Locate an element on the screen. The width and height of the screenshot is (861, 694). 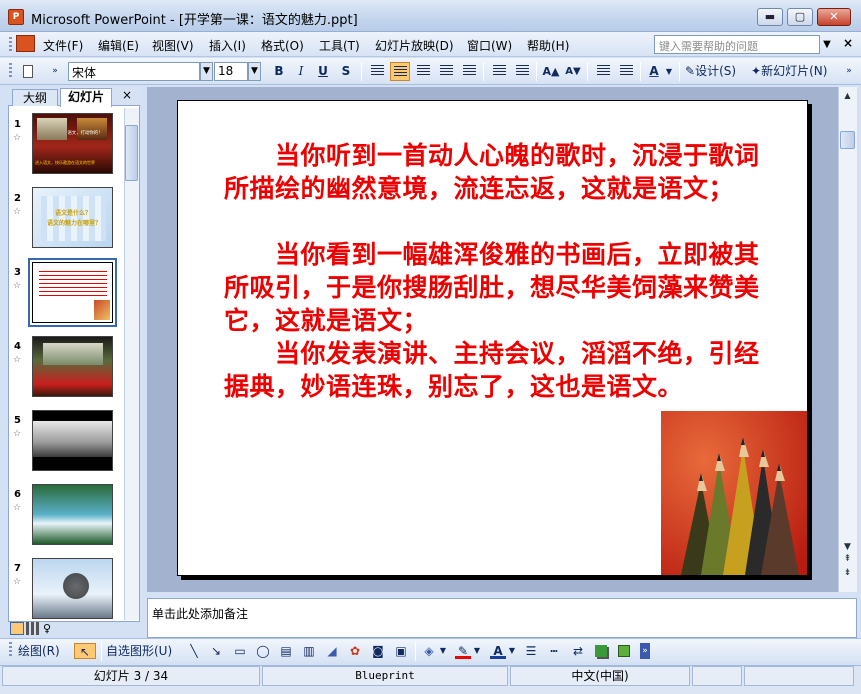
pane-close-icon: × is located at coordinates (127, 95).